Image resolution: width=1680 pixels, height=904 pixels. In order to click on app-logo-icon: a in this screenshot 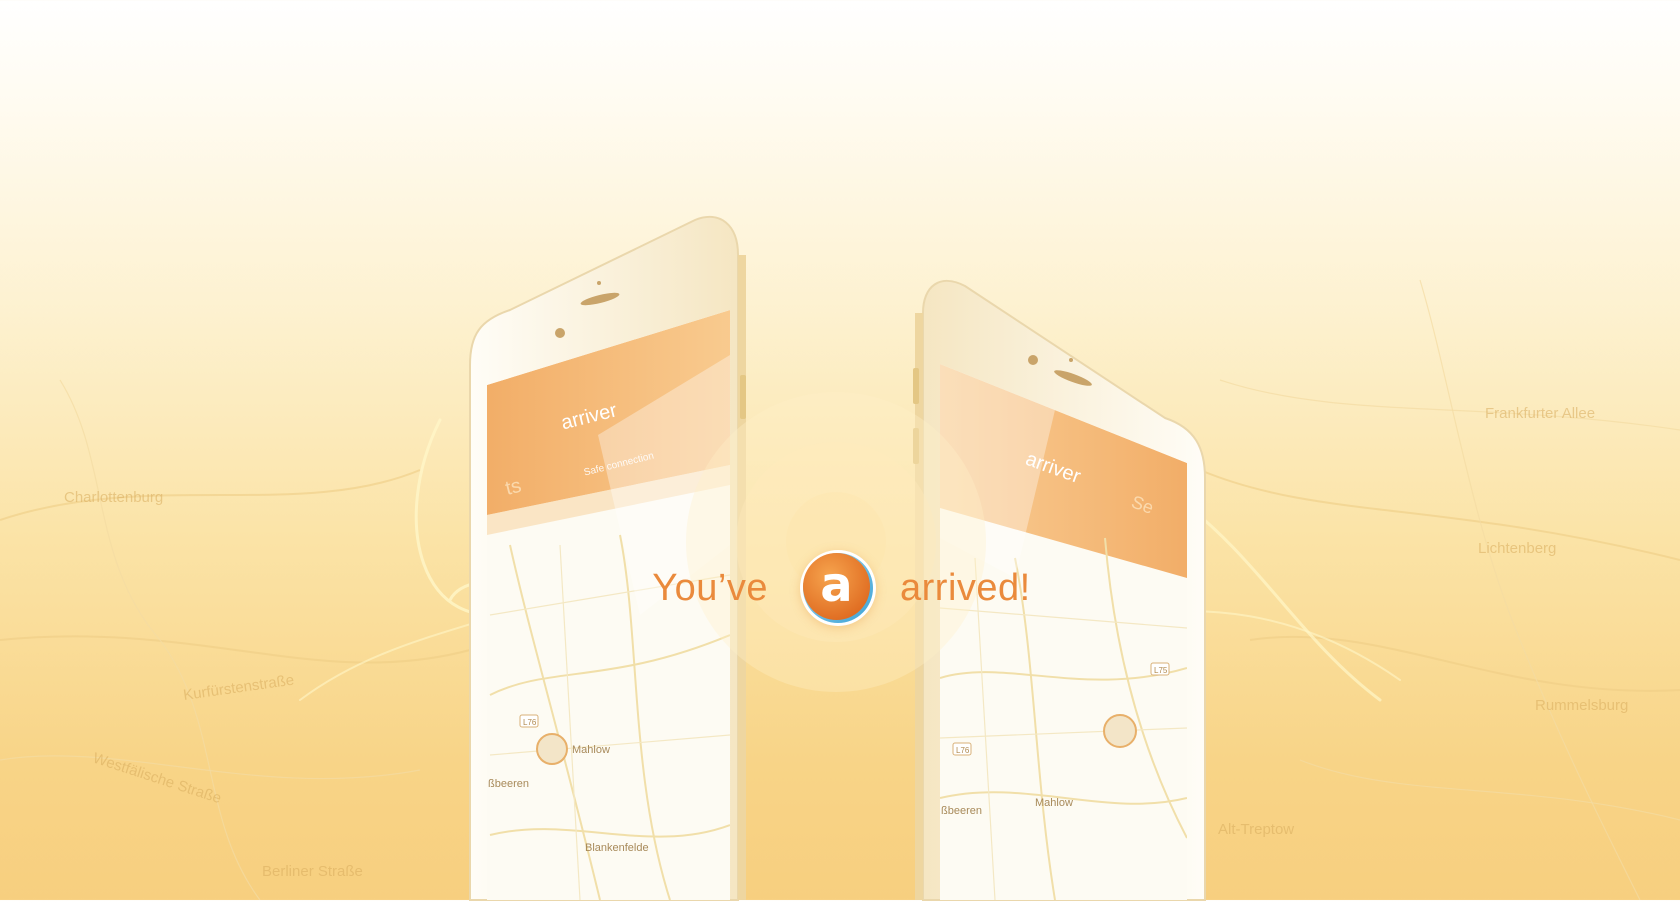, I will do `click(838, 588)`.